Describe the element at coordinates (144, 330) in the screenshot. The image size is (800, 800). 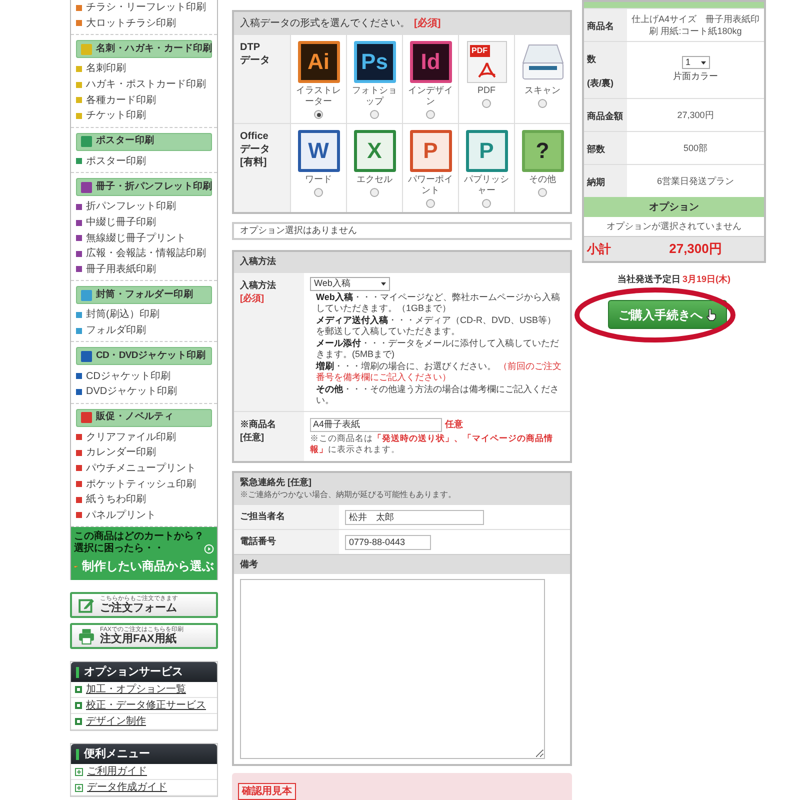
I see `sidebar-link: フォルダ印刷` at that location.